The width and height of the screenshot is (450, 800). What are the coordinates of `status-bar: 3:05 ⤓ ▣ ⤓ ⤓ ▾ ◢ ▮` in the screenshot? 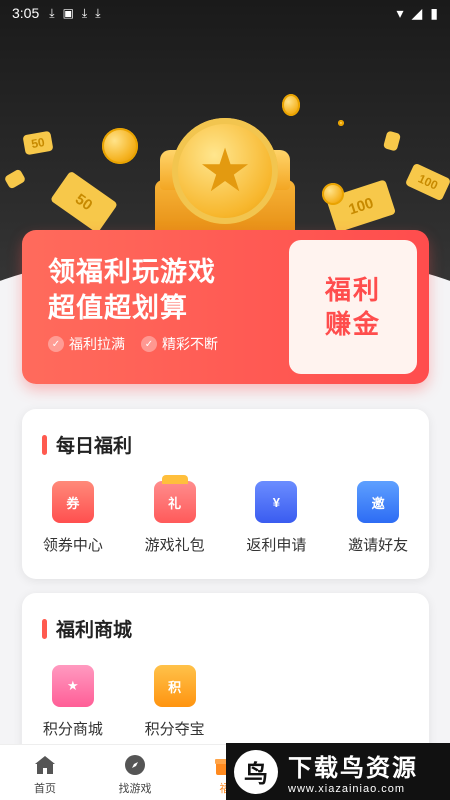 It's located at (225, 13).